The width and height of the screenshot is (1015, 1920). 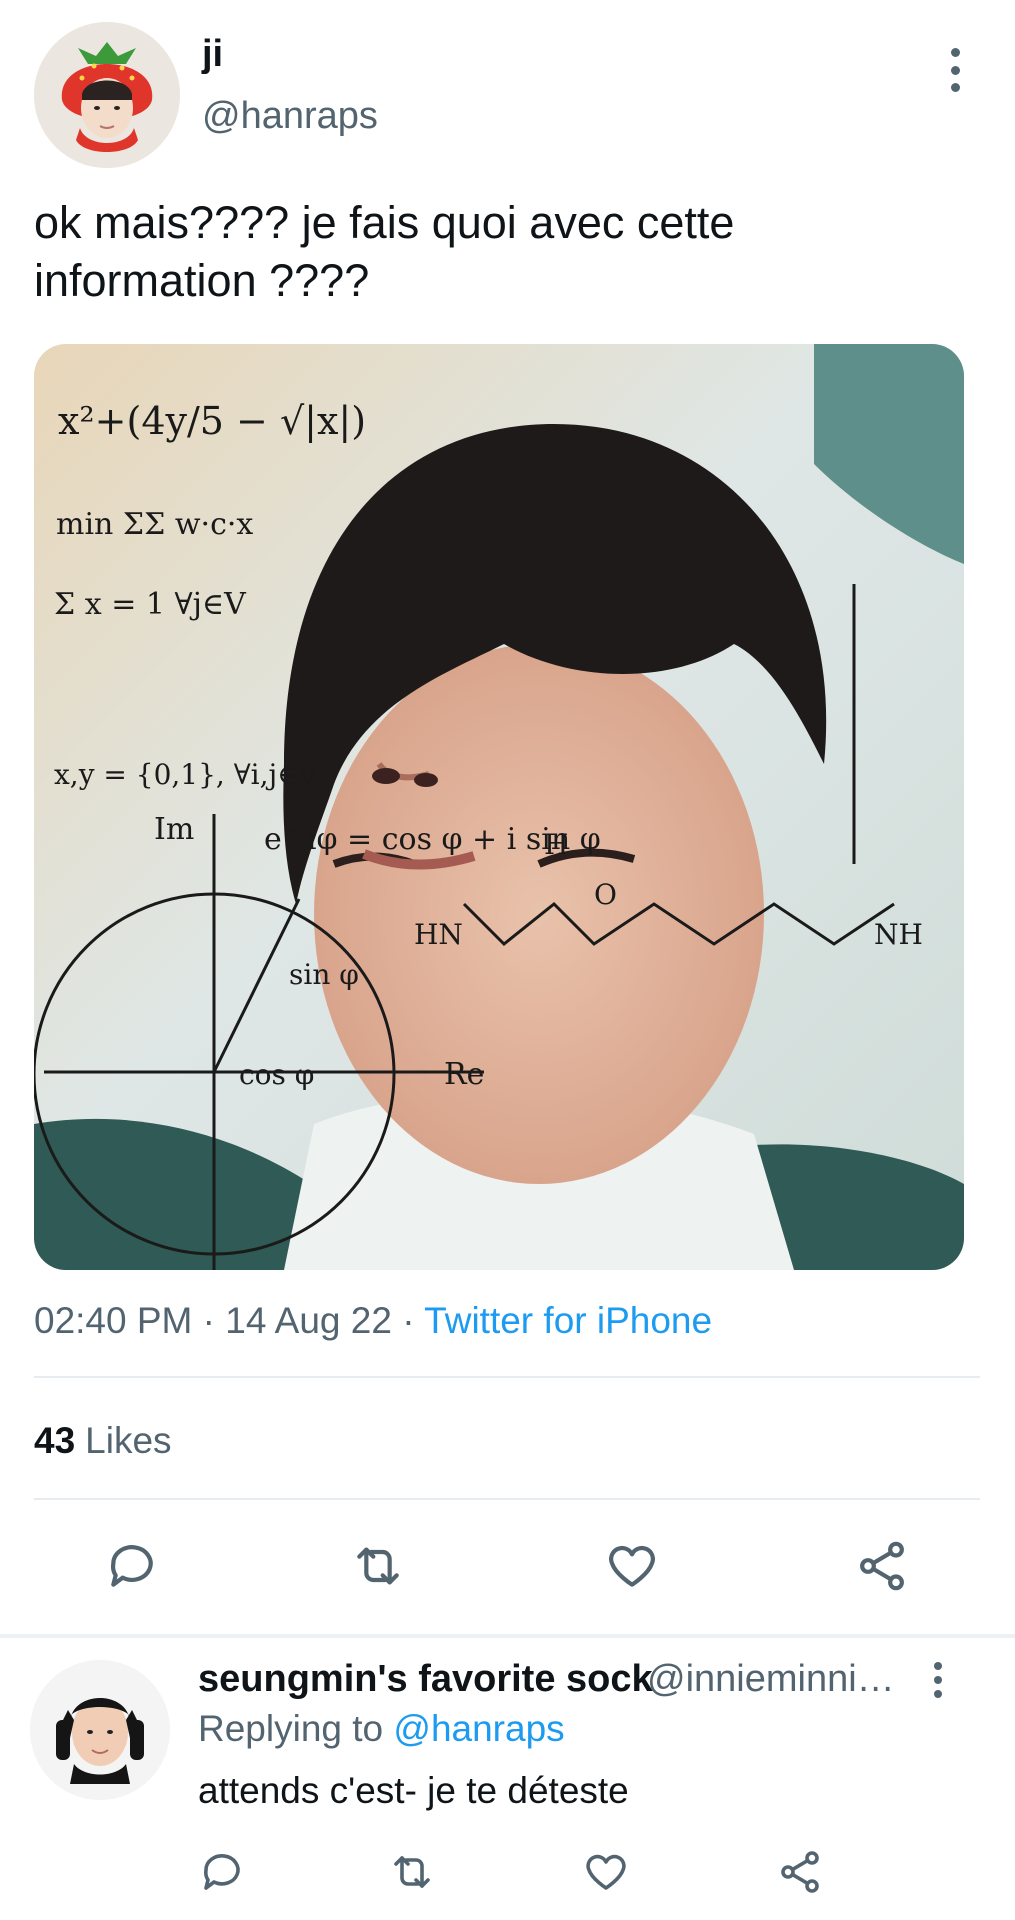 What do you see at coordinates (425, 1679) in the screenshot?
I see `reply-display-name: seungmin's favorite sock` at bounding box center [425, 1679].